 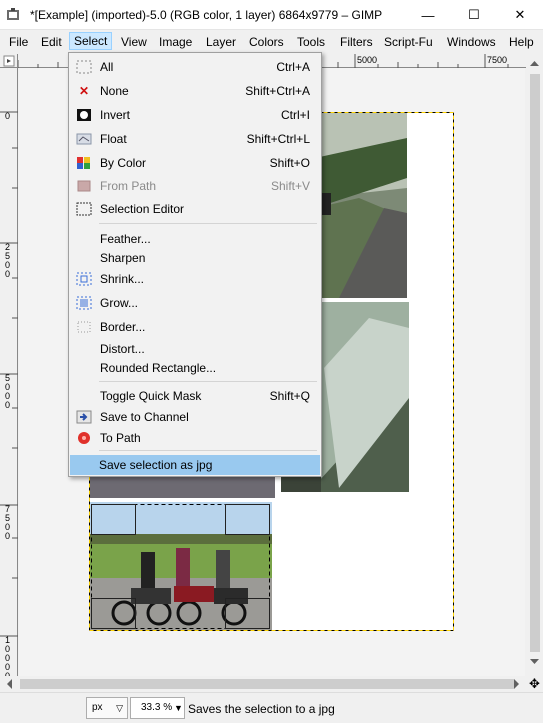 I want to click on menu-item-shortcut: Shift+Q, so click(x=289, y=396).